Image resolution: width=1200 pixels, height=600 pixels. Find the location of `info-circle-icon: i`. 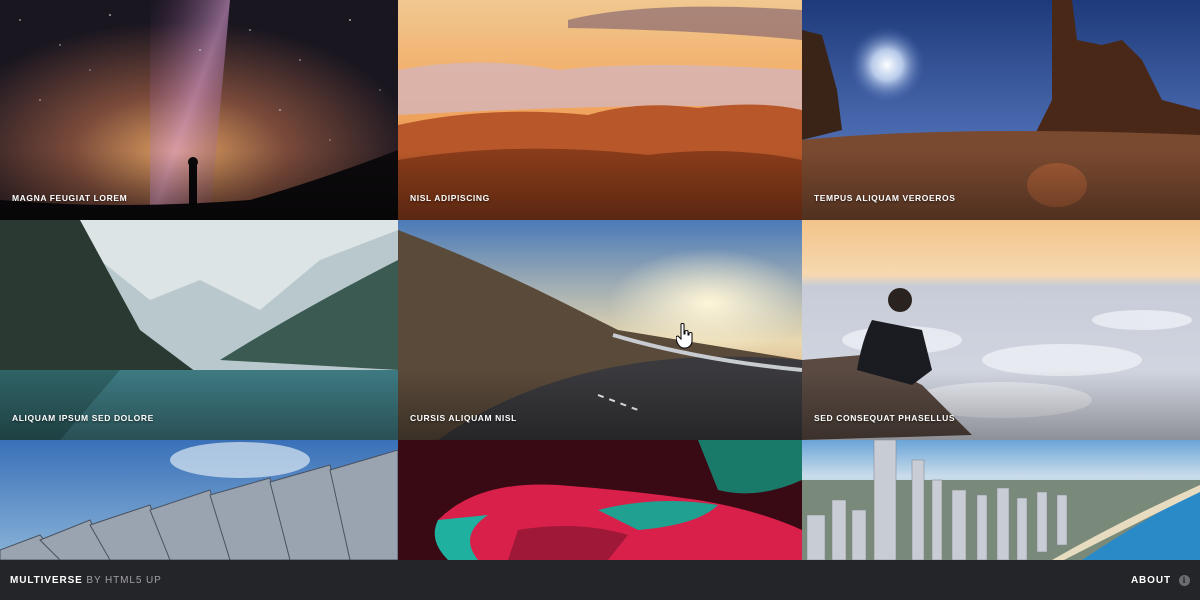

info-circle-icon: i is located at coordinates (1184, 580).